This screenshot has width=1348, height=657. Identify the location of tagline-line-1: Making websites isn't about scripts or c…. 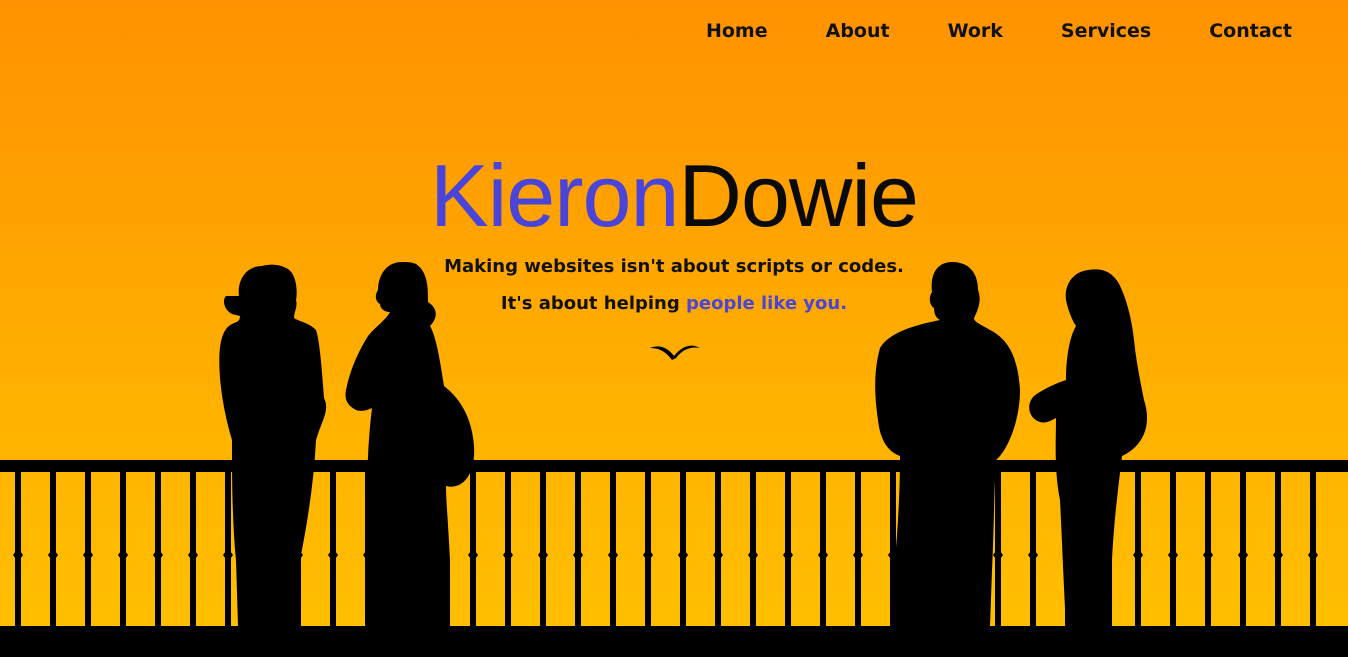
(674, 266).